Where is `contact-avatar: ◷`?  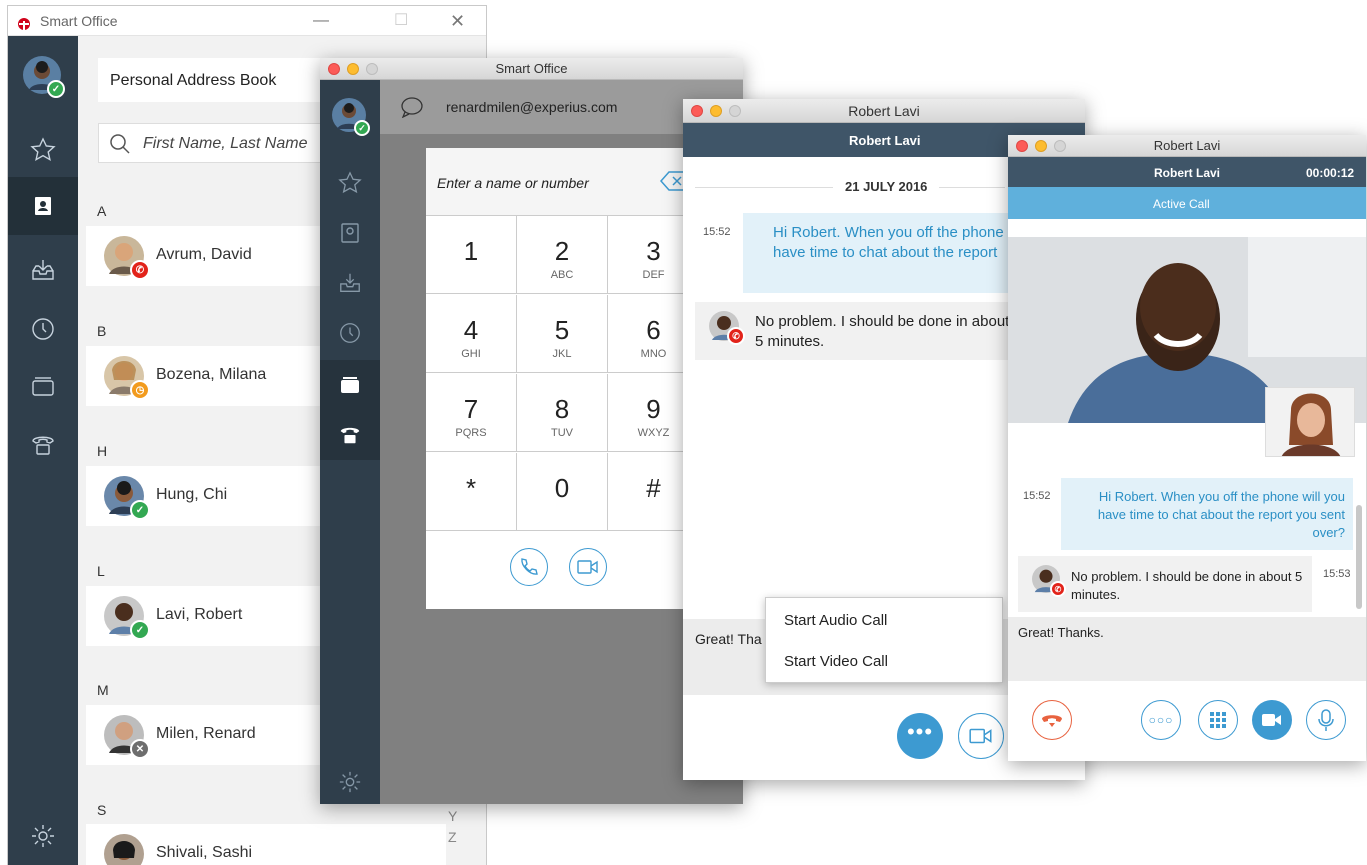 contact-avatar: ◷ is located at coordinates (127, 378).